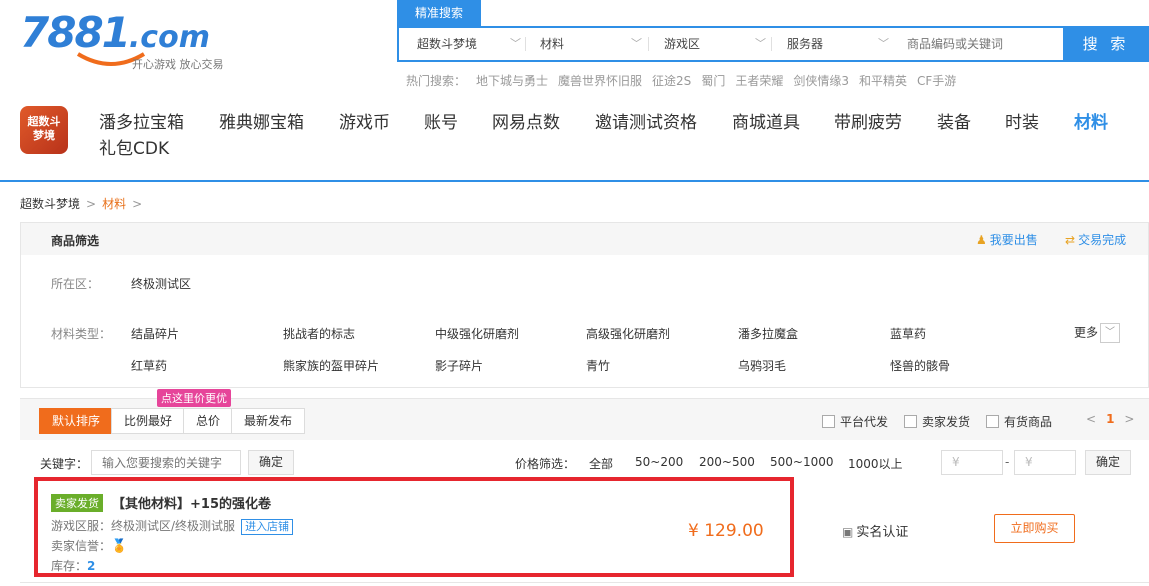 The image size is (1149, 586). What do you see at coordinates (84, 203) in the screenshot?
I see `breadcrumb: 超数斗梦境 > 材料 >` at bounding box center [84, 203].